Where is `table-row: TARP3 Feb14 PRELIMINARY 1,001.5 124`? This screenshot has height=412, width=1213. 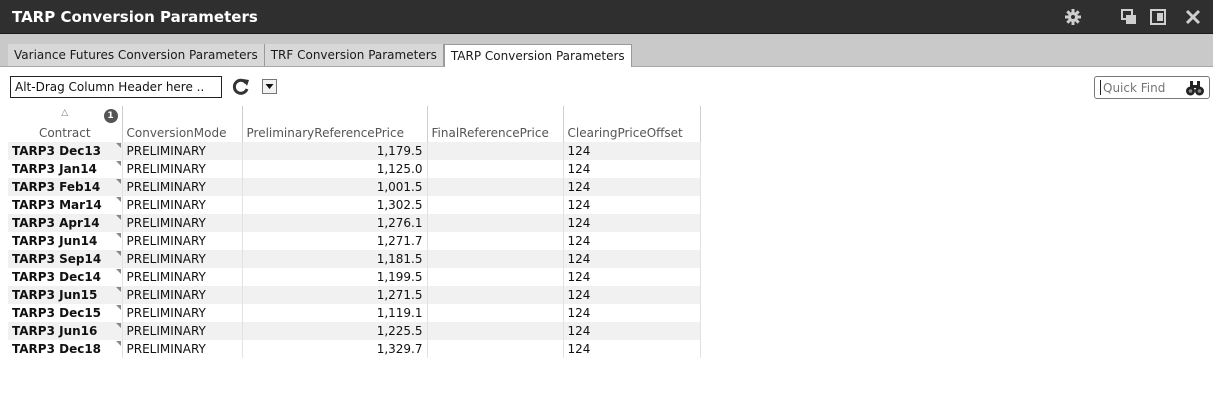 table-row: TARP3 Feb14 PRELIMINARY 1,001.5 124 is located at coordinates (354, 187).